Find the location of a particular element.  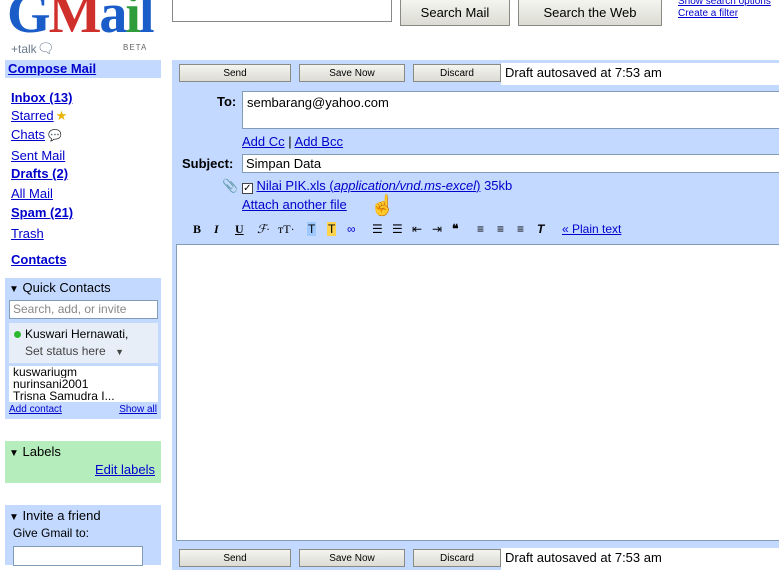

star-icon: ★ is located at coordinates (61, 115).